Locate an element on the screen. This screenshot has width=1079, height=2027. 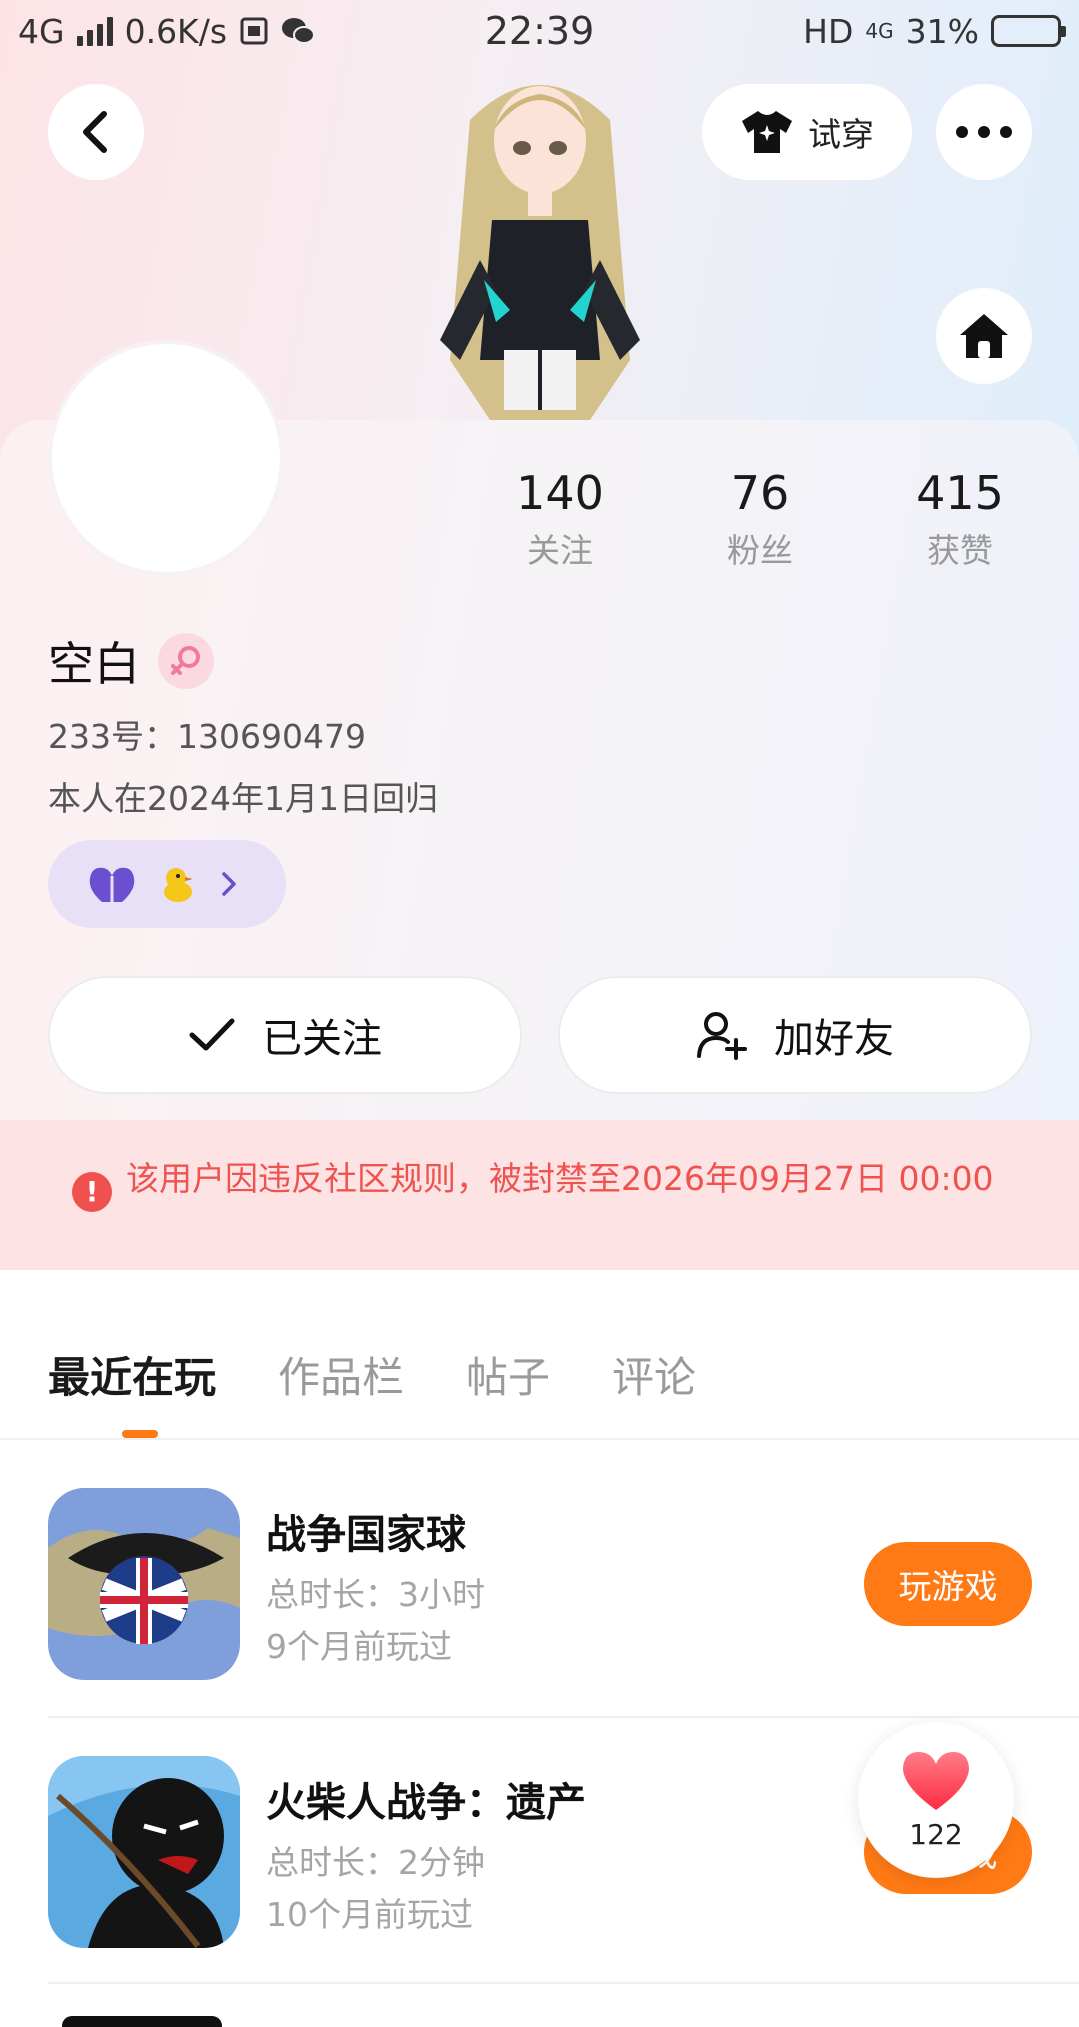
username-row: 空白 is located at coordinates (131, 661).